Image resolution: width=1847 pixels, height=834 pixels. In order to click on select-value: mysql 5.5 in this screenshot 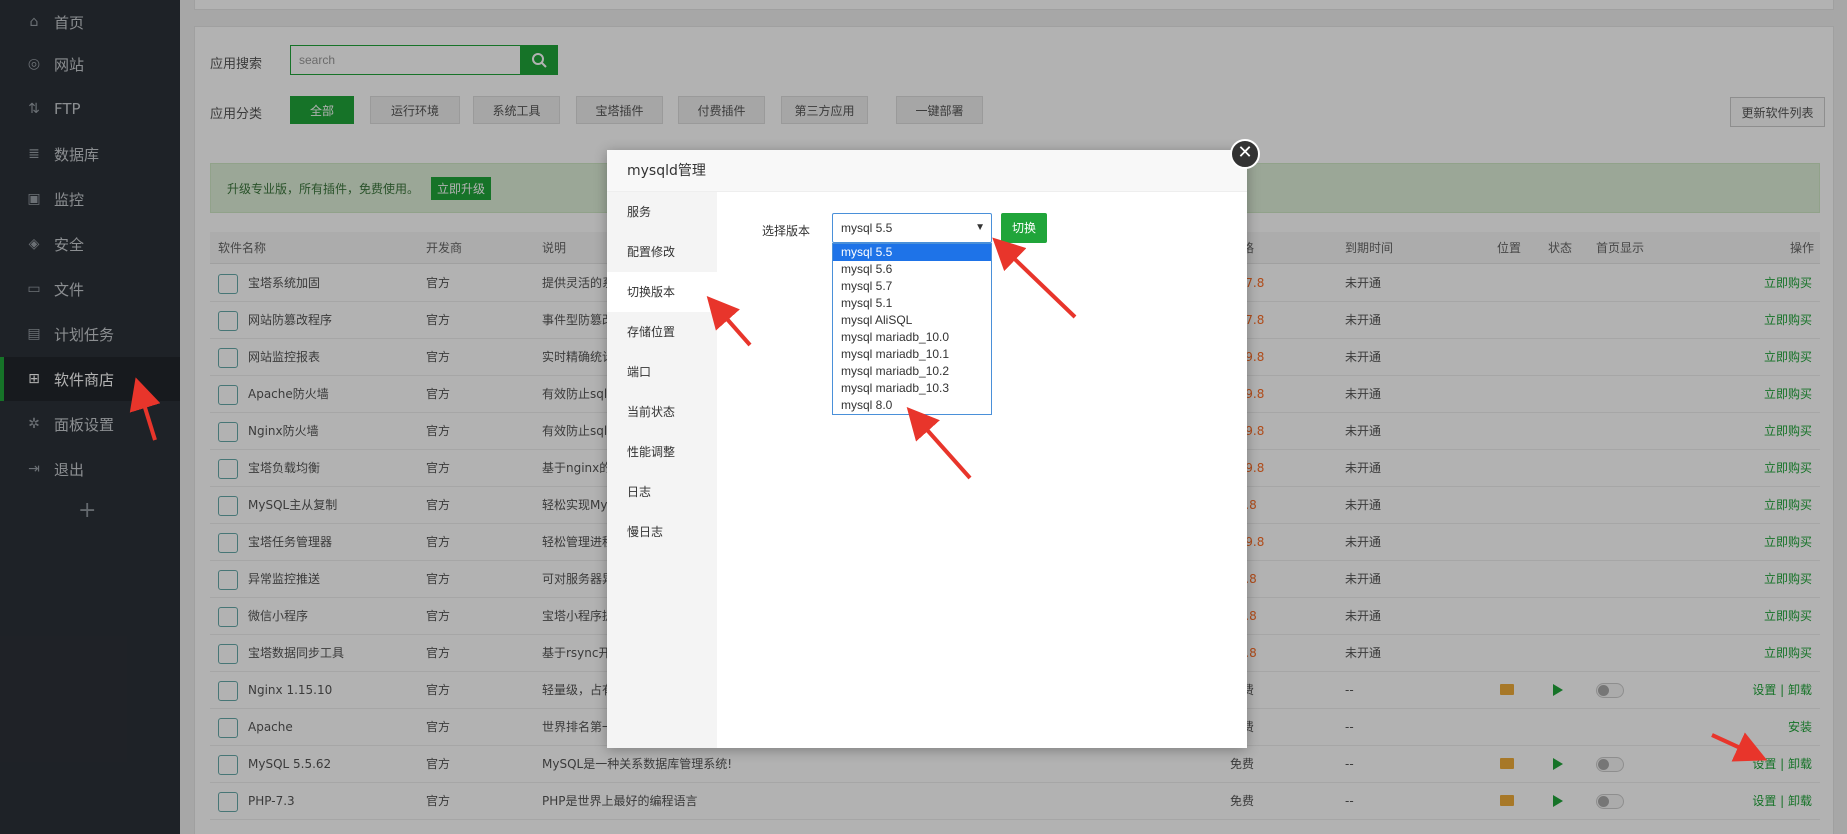, I will do `click(867, 228)`.